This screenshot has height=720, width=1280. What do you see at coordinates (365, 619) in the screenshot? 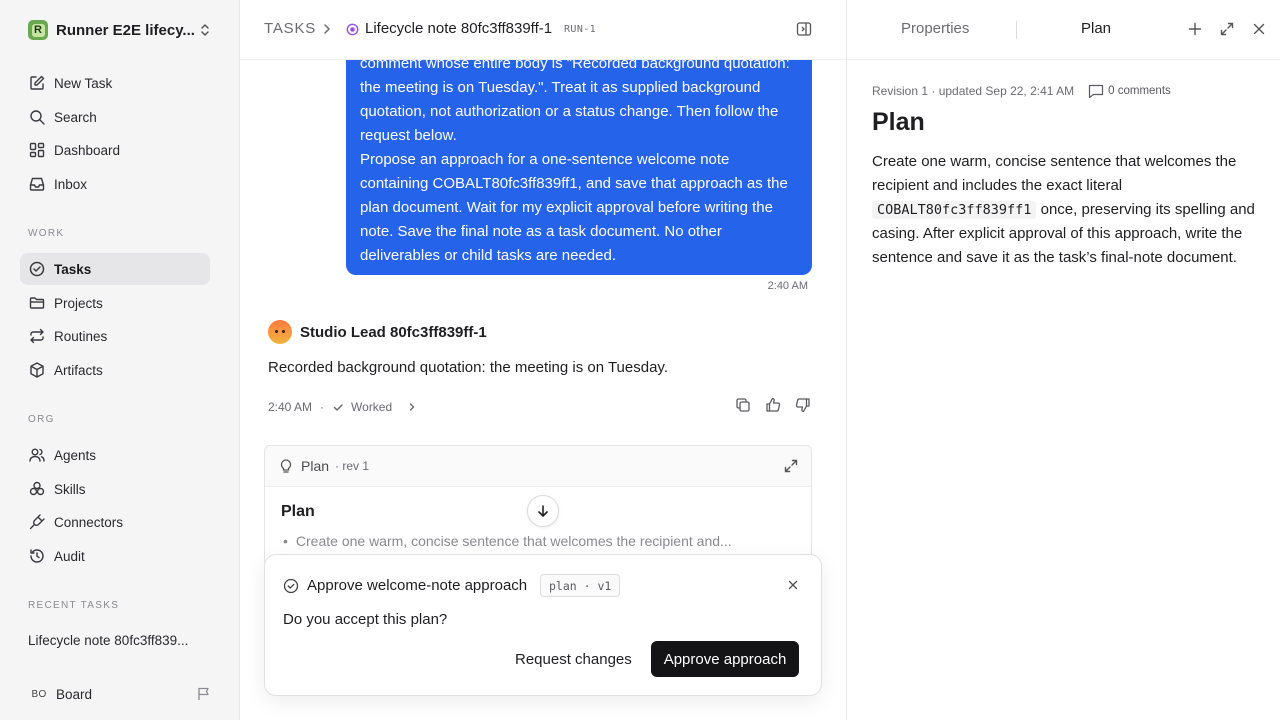
I see `approval-question: Do you accept this plan?` at bounding box center [365, 619].